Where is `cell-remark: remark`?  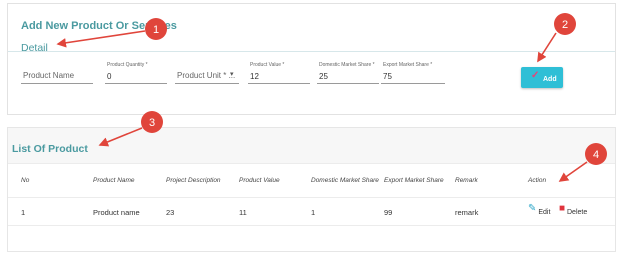
cell-remark: remark is located at coordinates (467, 212).